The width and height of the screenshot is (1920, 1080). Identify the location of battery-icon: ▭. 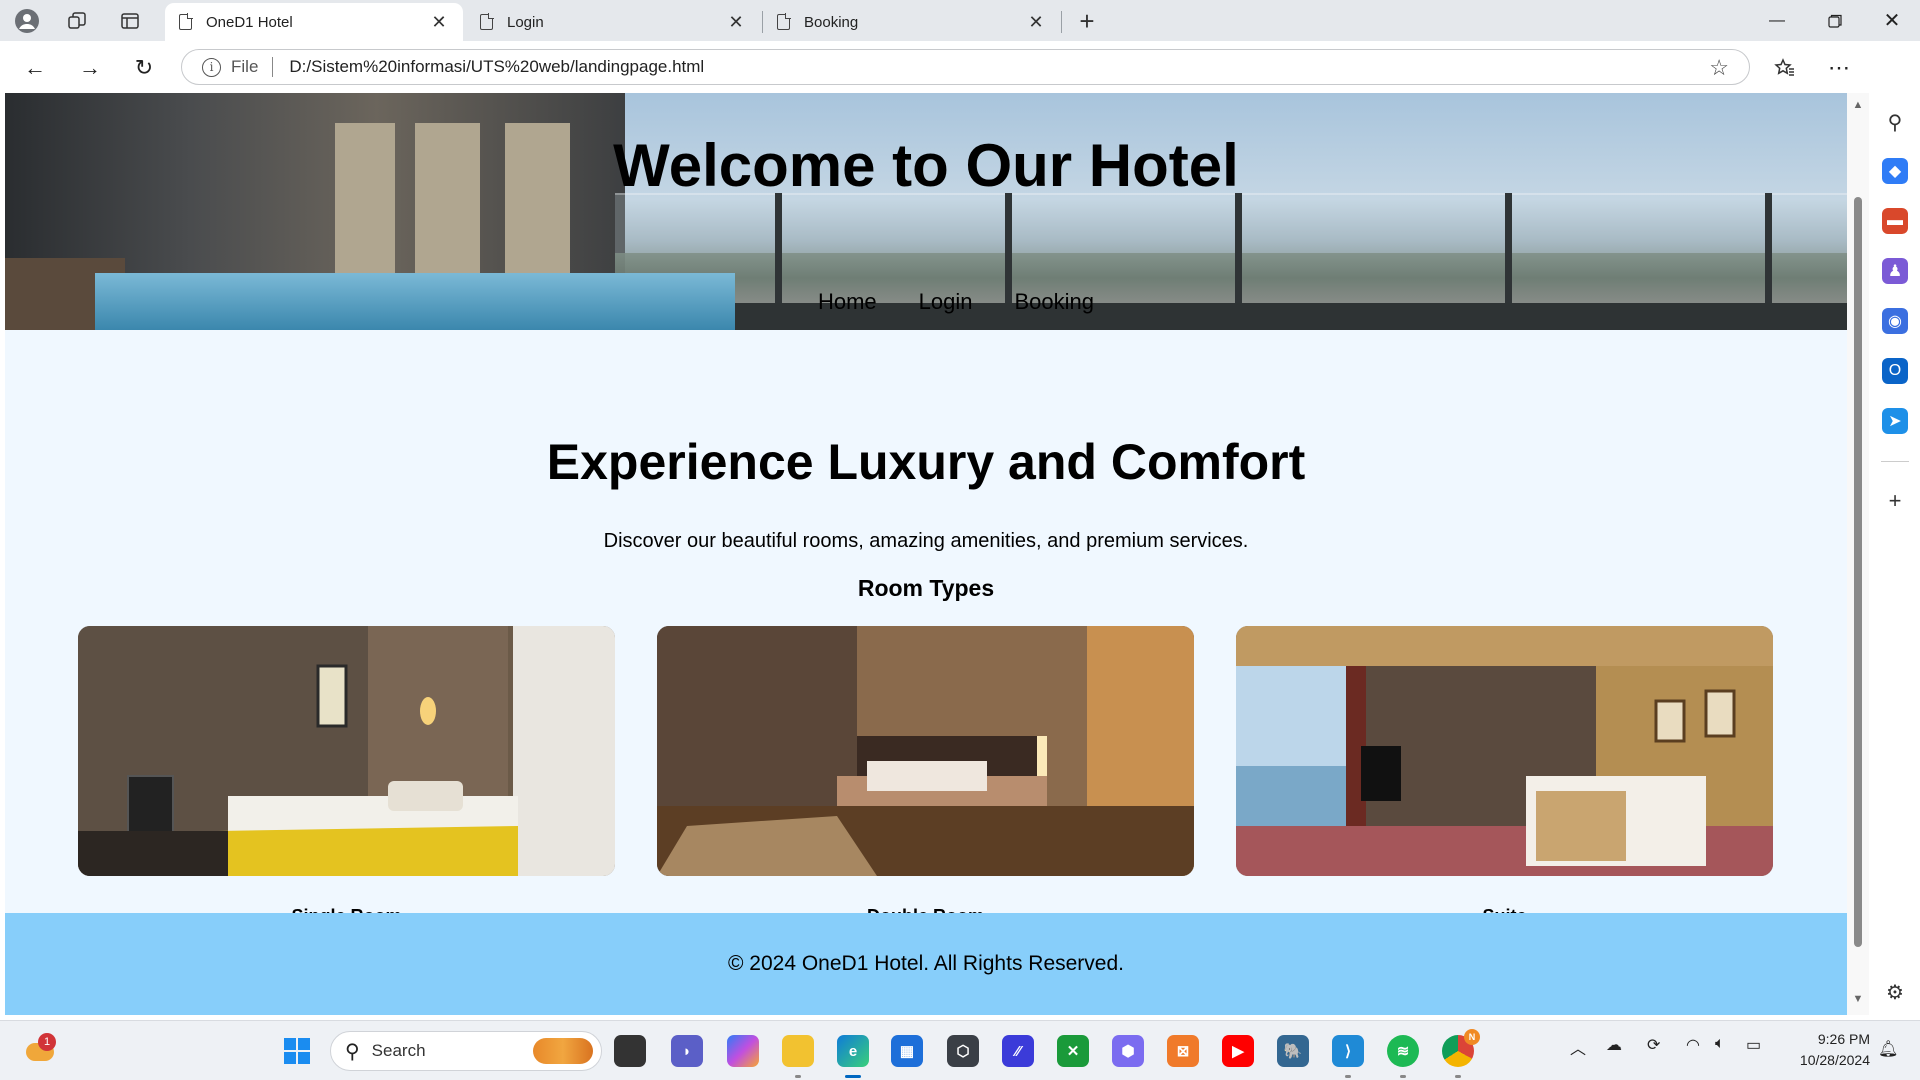
(1753, 1045).